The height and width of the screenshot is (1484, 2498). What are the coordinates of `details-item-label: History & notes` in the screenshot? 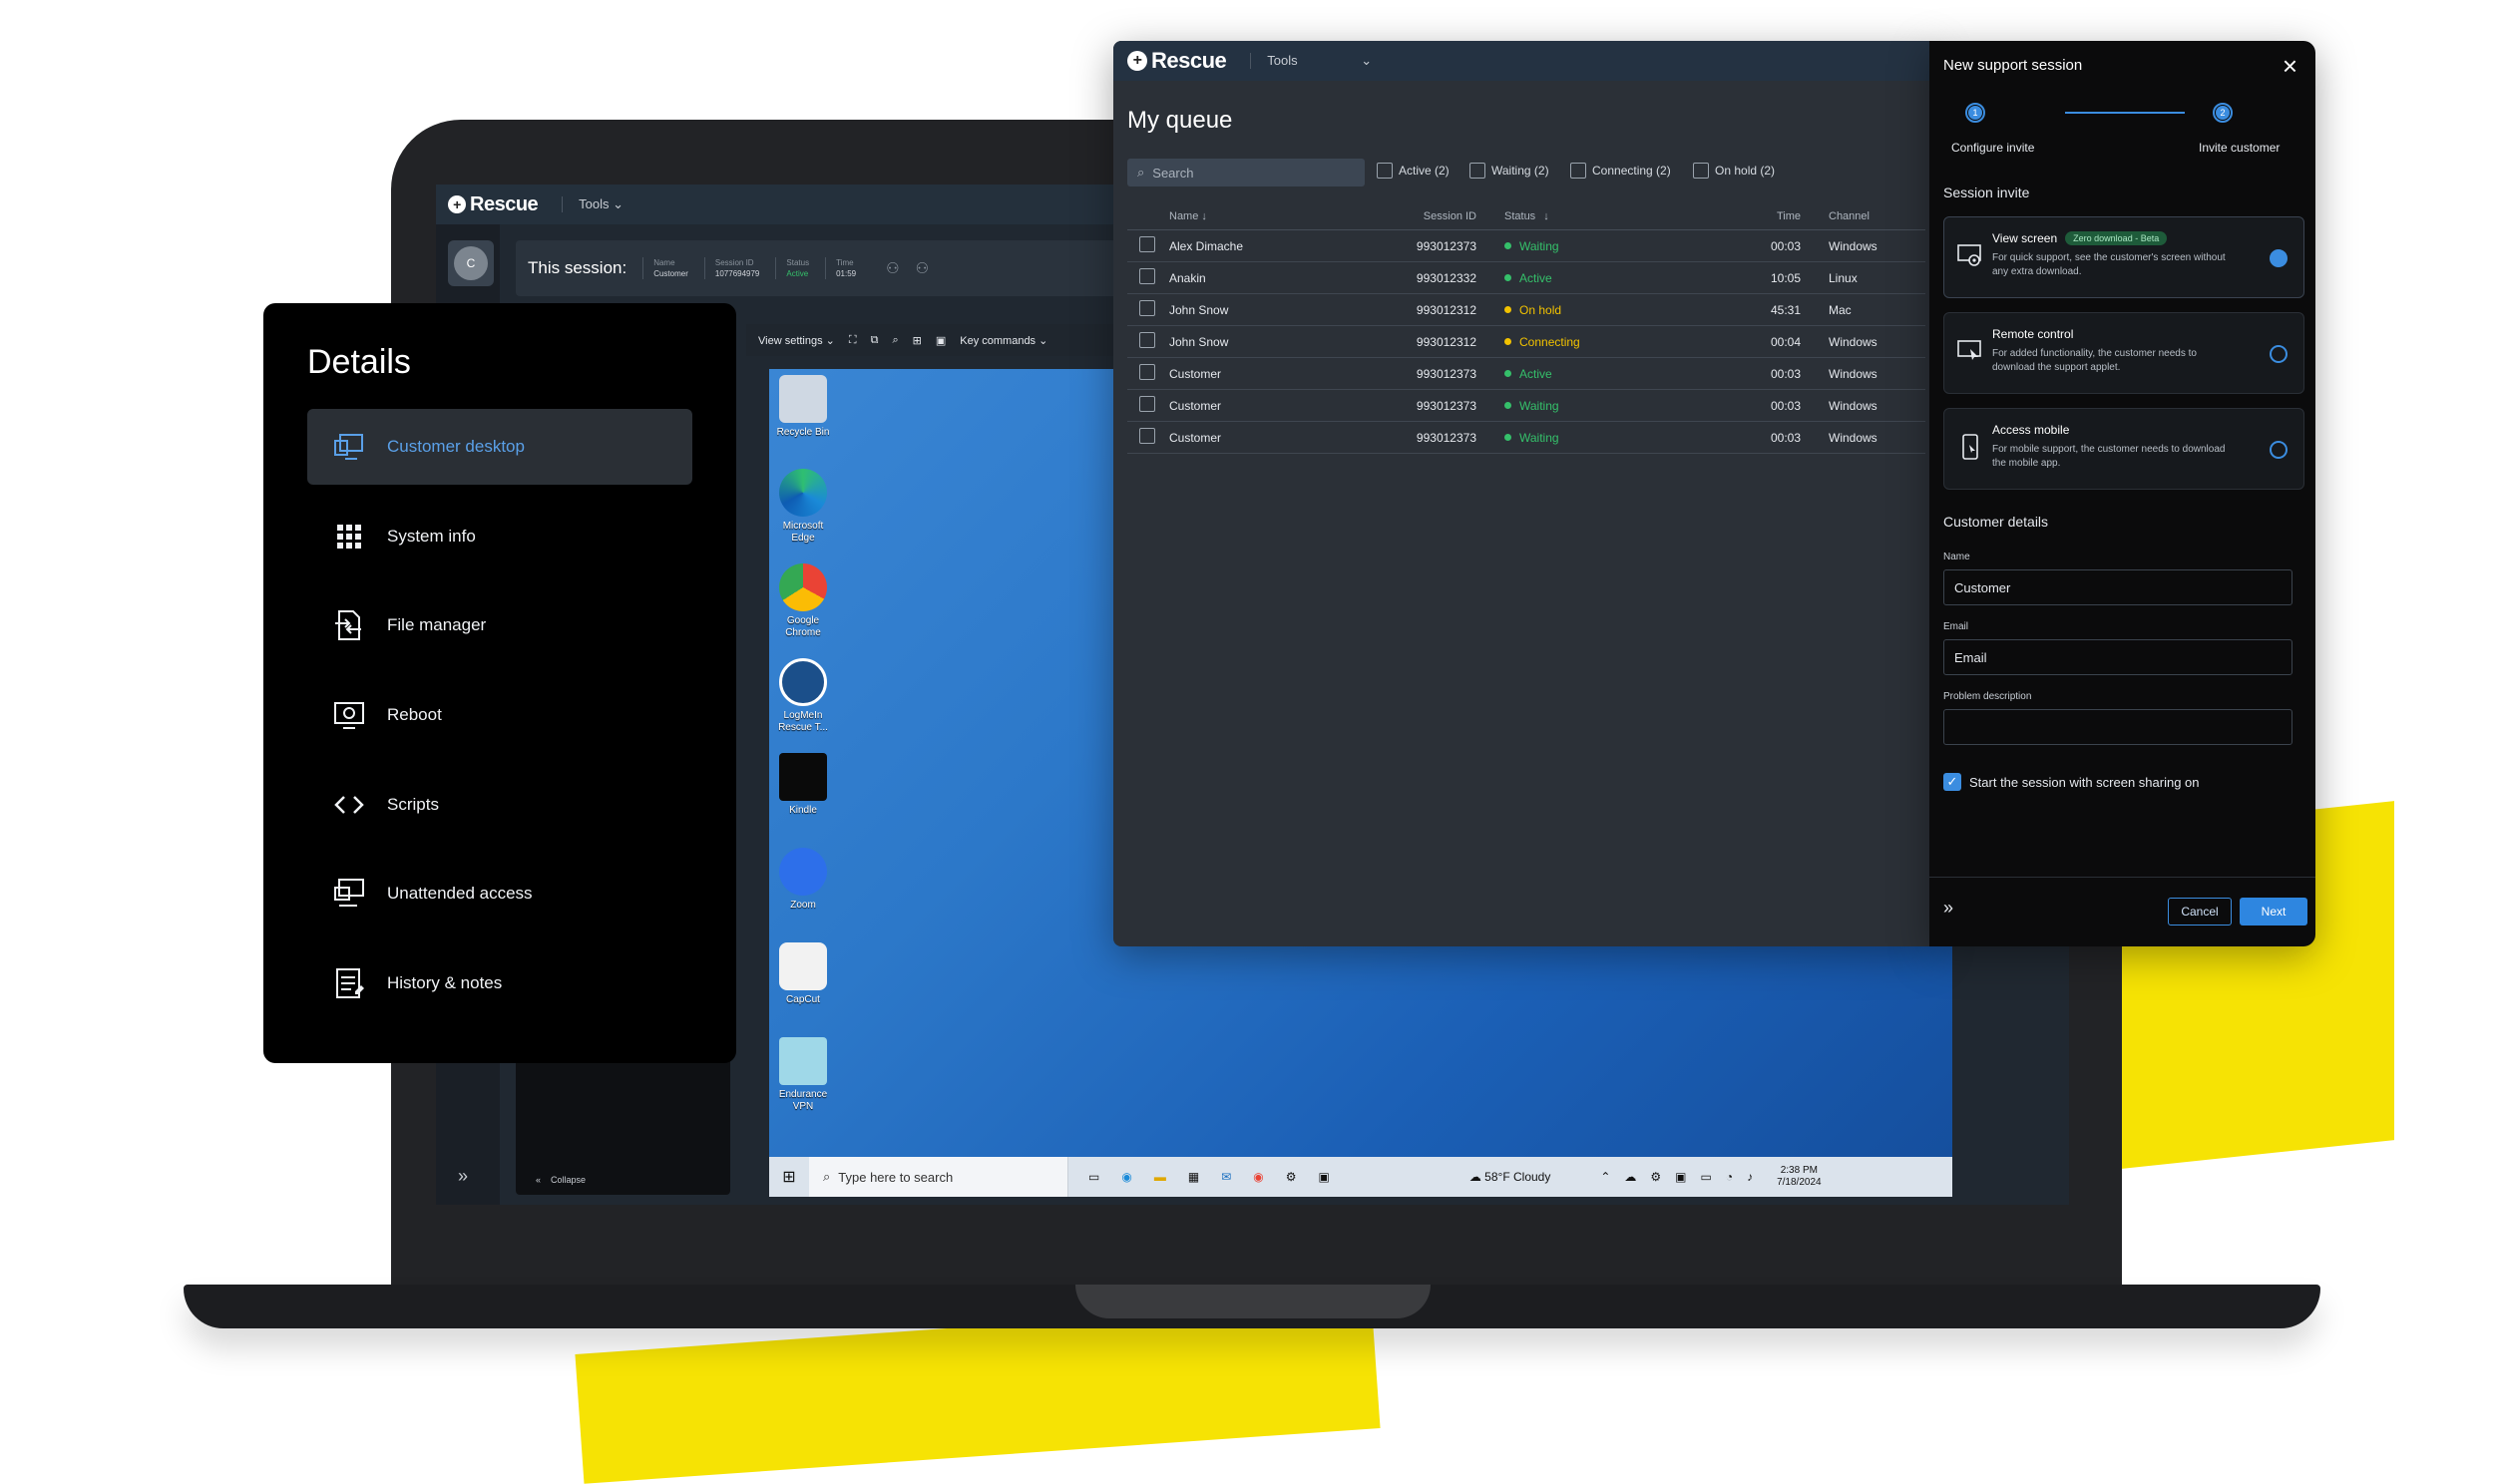 It's located at (445, 982).